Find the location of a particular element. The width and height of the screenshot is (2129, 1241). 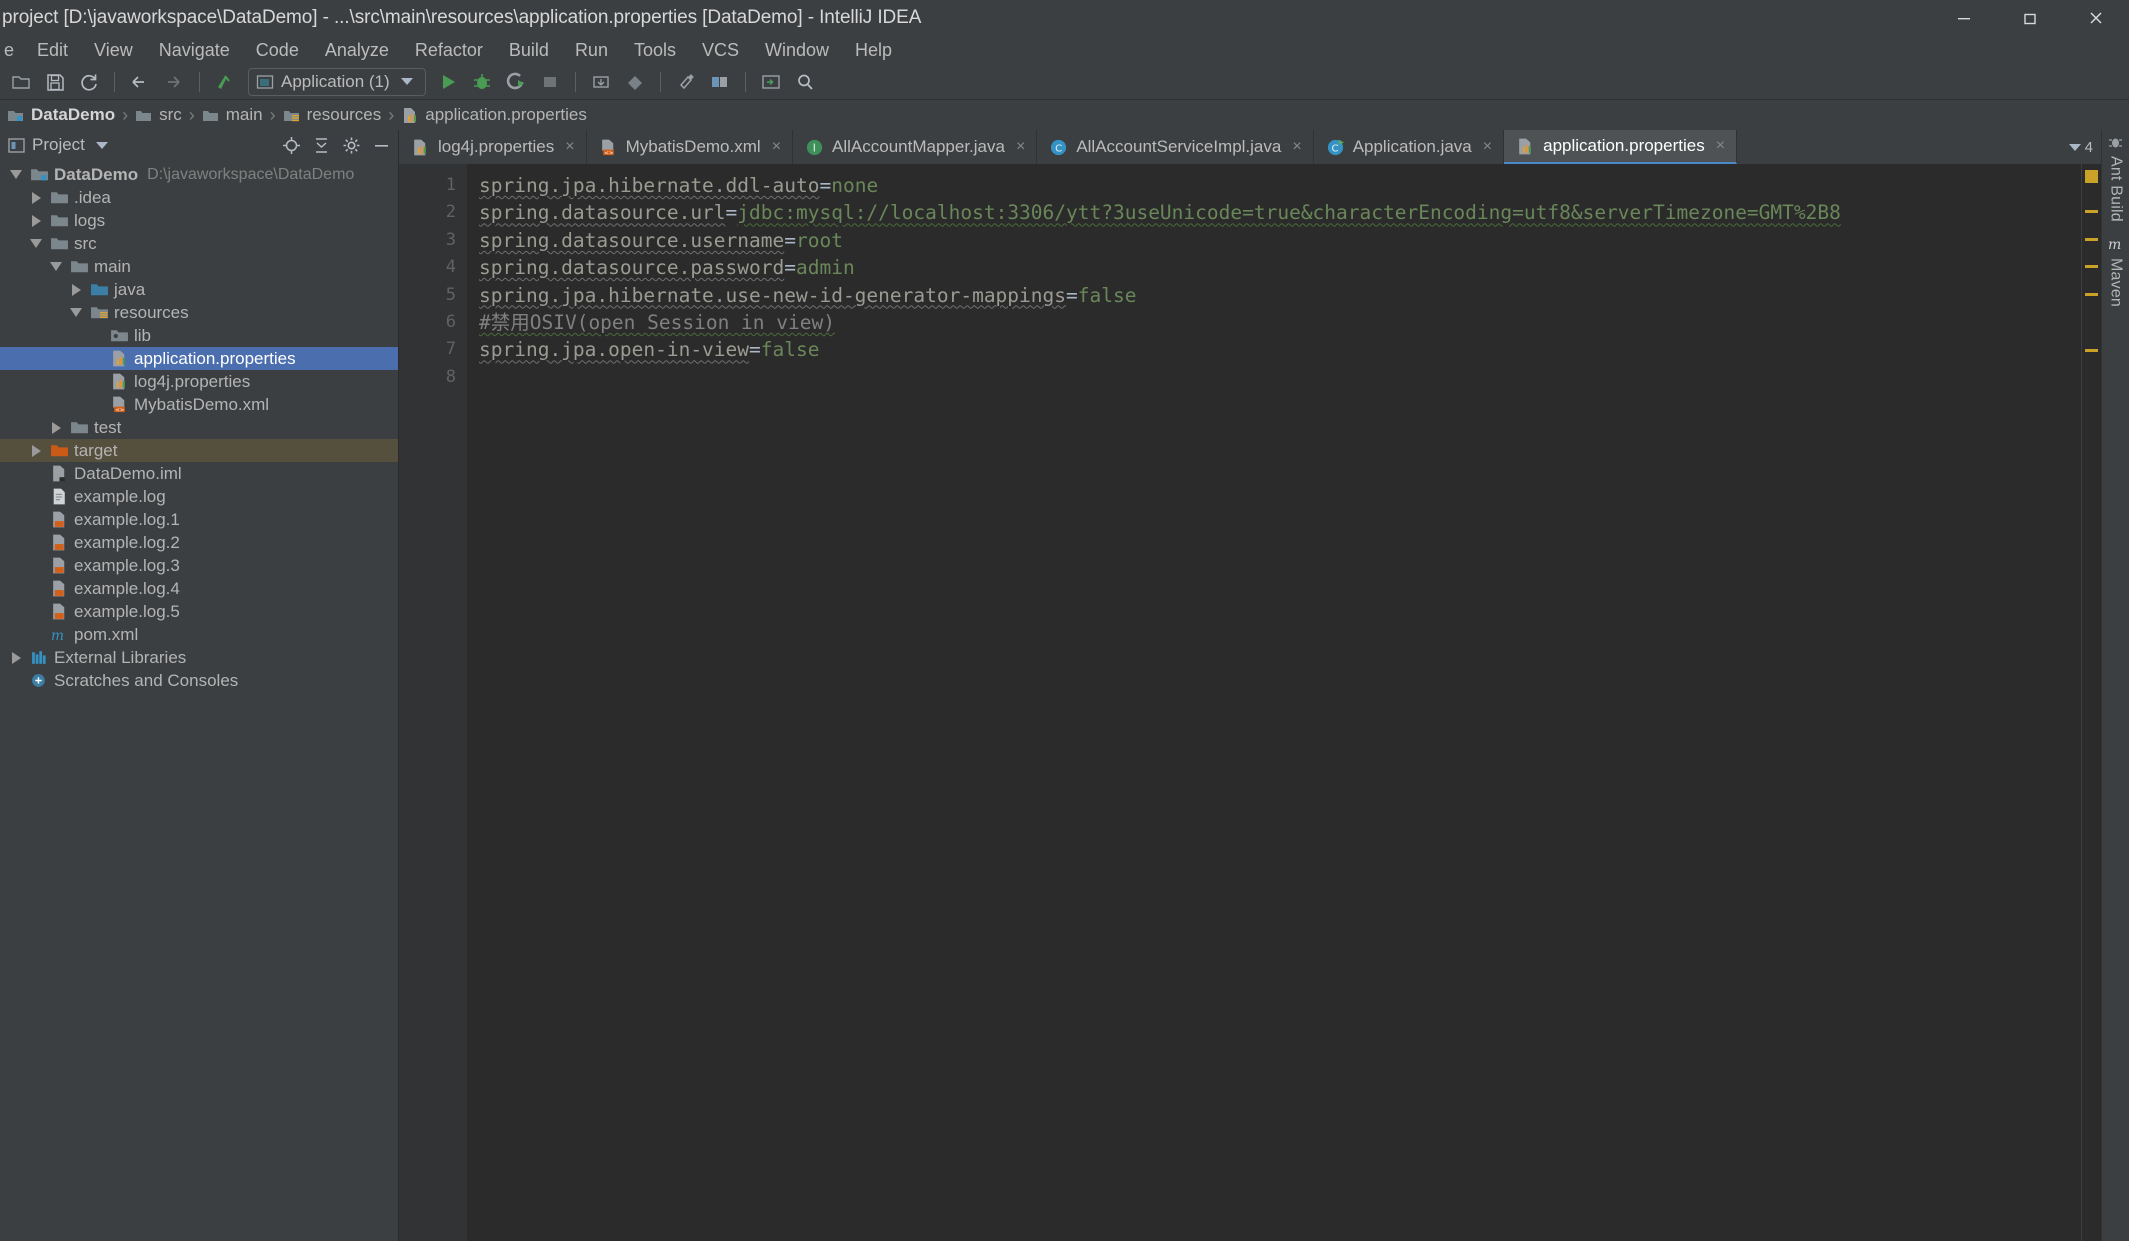

forward-icon is located at coordinates (174, 82).